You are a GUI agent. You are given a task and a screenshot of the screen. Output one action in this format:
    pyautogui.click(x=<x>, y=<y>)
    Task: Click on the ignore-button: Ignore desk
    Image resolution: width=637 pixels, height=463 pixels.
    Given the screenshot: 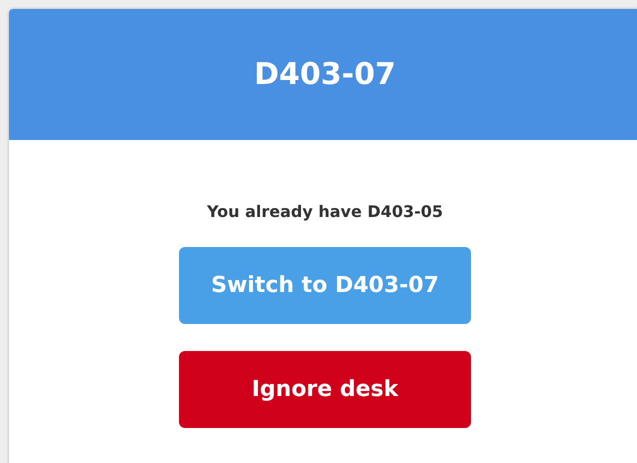 What is the action you would take?
    pyautogui.click(x=325, y=389)
    